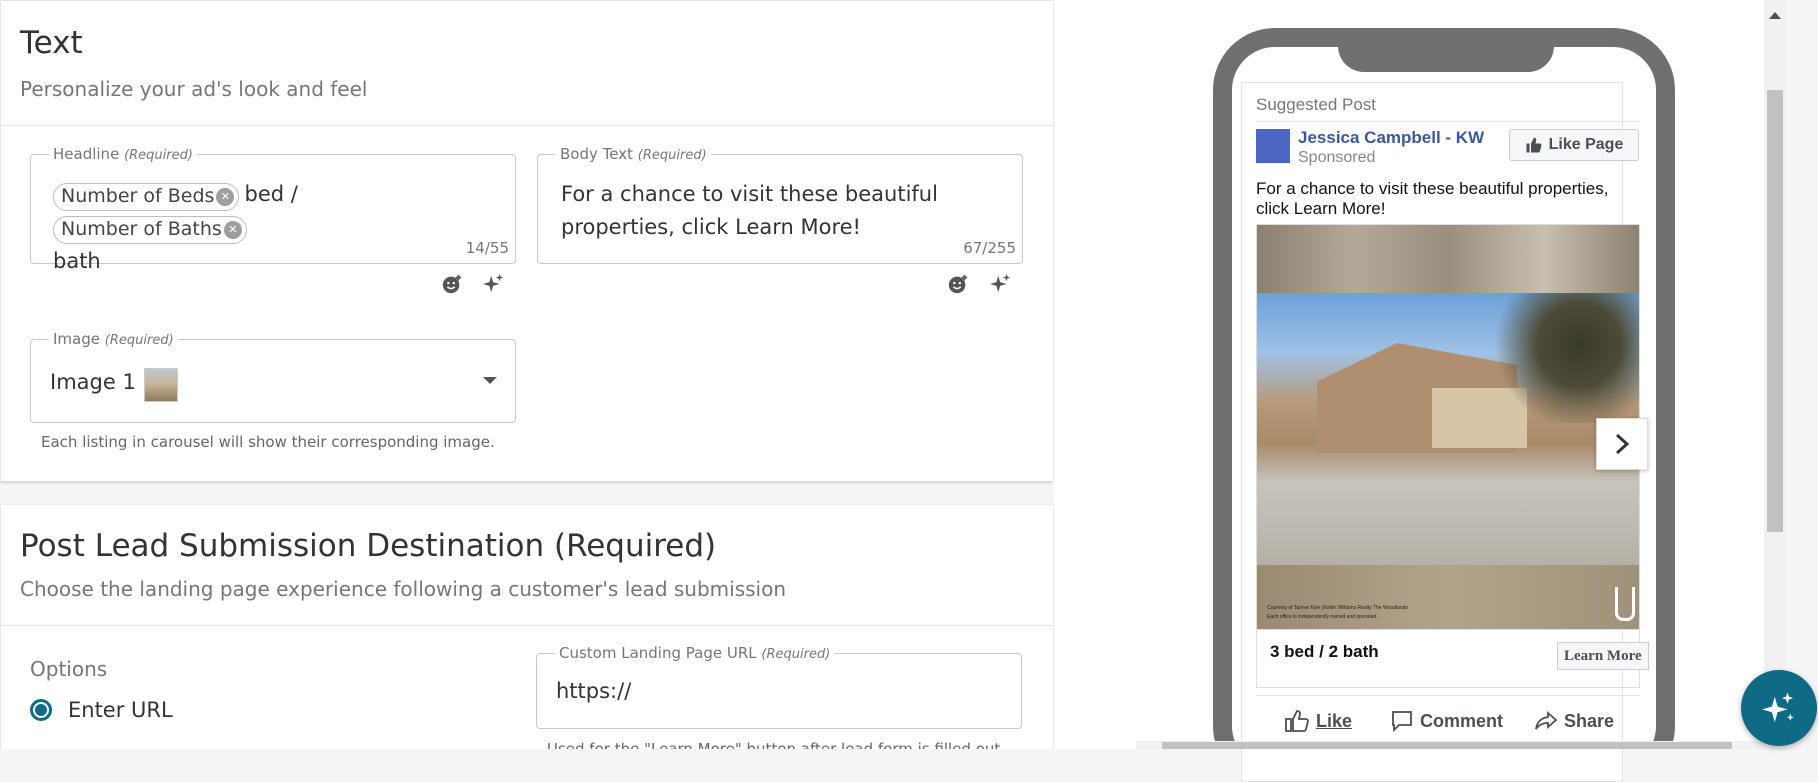 This screenshot has width=1818, height=782. I want to click on headline-end-text: bath, so click(77, 261).